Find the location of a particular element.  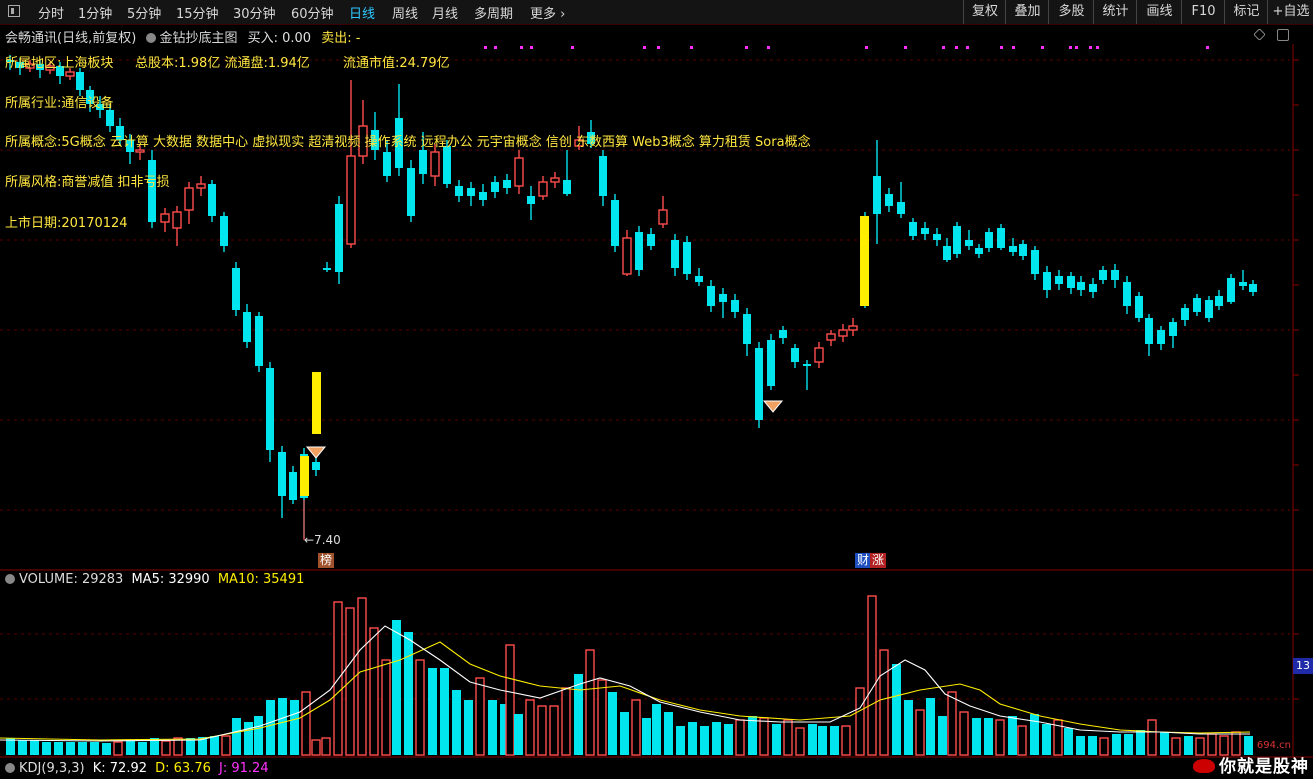

period-tab-7: 周线 is located at coordinates (405, 12).